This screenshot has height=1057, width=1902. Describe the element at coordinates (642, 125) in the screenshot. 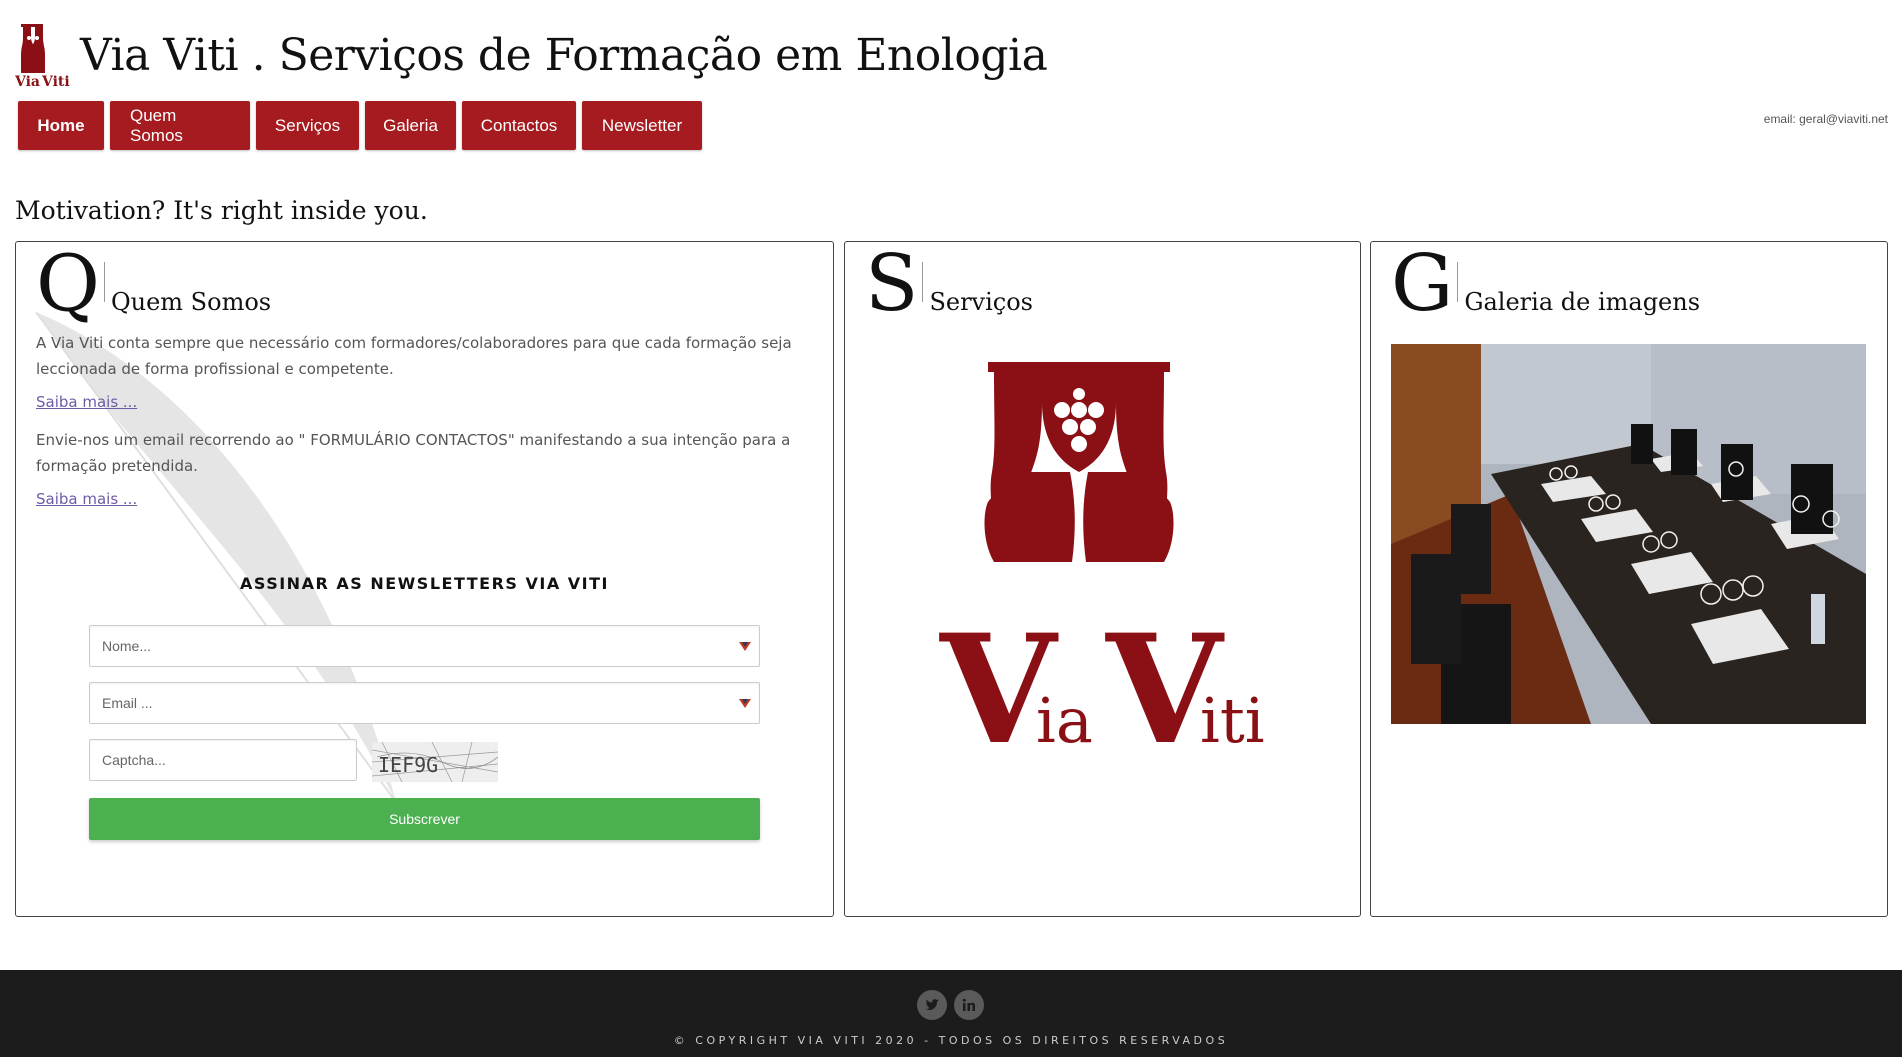

I see `nav-newsletter: Newsletter` at that location.